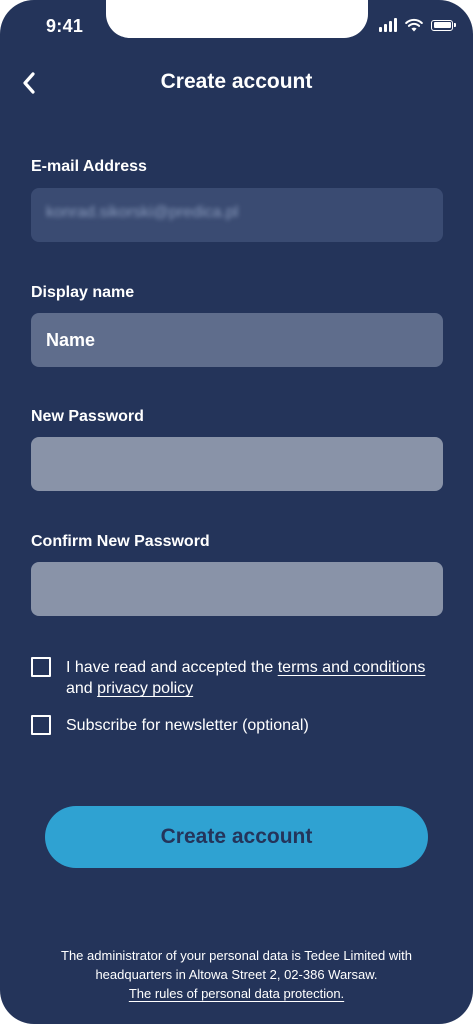 The width and height of the screenshot is (473, 1024). I want to click on data-protection-link: The rules of personal data protection., so click(236, 993).